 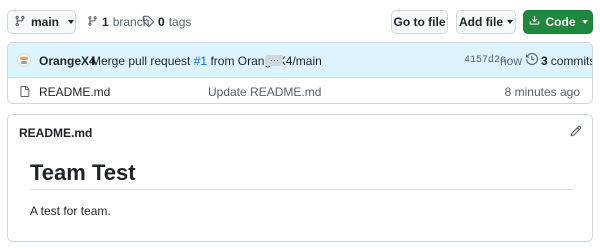 I want to click on add-file-button: Add file, so click(x=486, y=22).